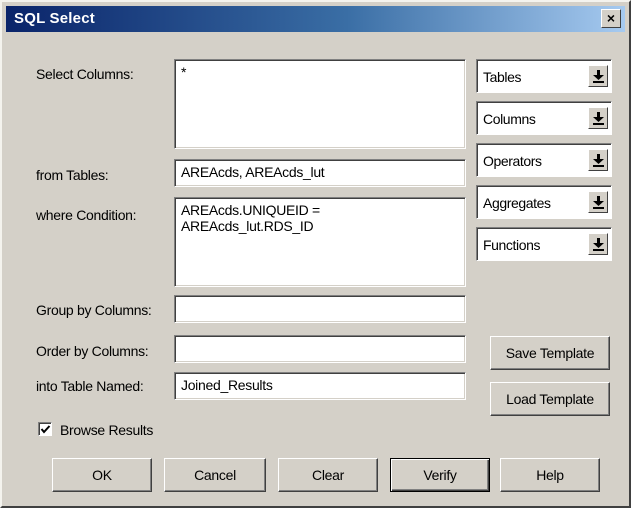  I want to click on select-columns-textarea: *, so click(320, 104).